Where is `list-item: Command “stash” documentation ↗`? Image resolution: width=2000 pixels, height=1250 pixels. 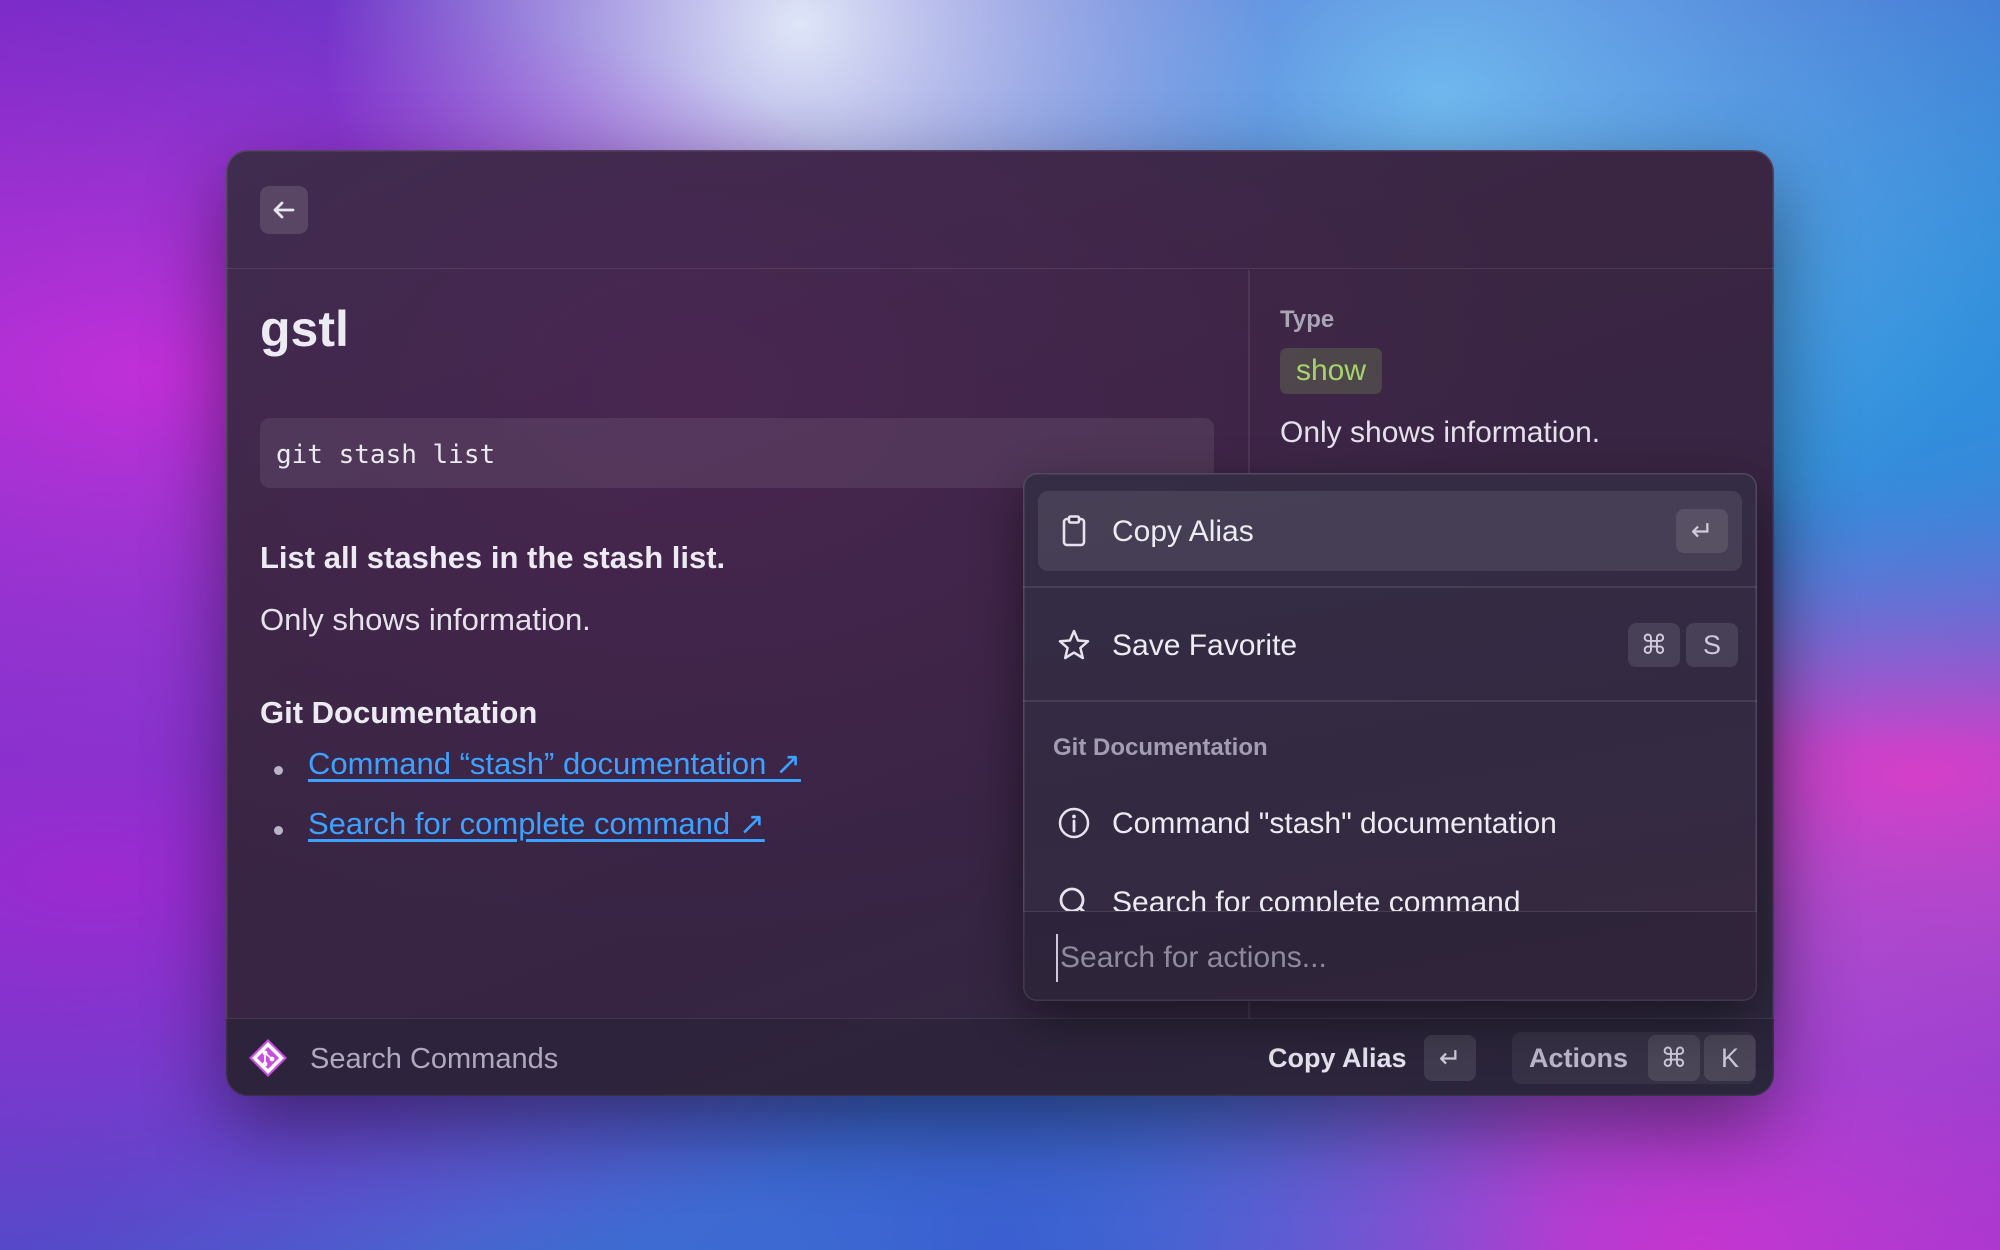
list-item: Command “stash” documentation ↗ is located at coordinates (537, 776).